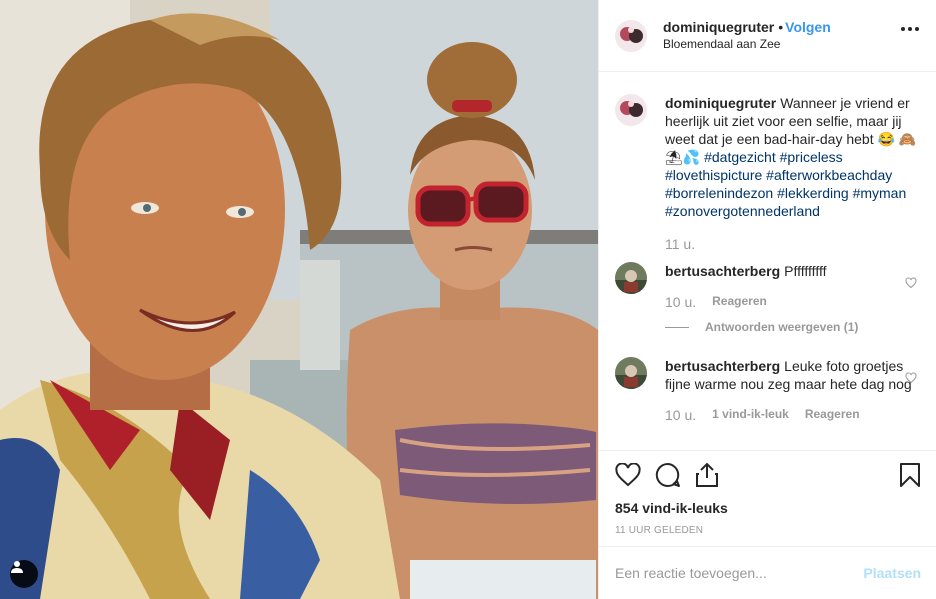 This screenshot has height=599, width=936. Describe the element at coordinates (747, 44) in the screenshot. I see `location-link: Bloemendaal aan Zee` at that location.